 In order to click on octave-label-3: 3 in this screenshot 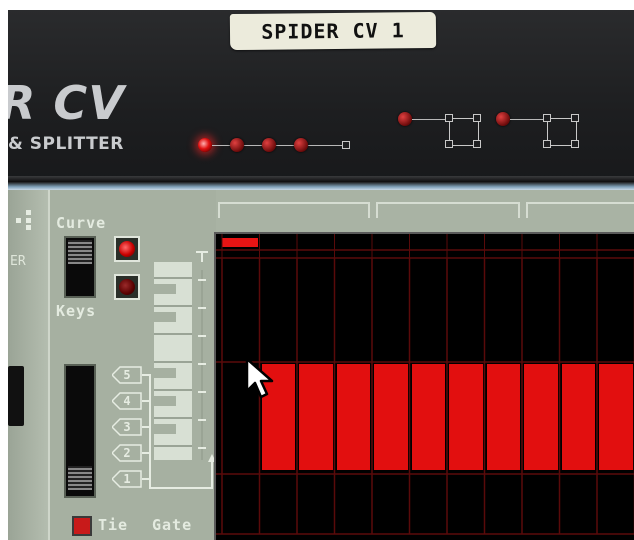, I will do `click(127, 427)`.